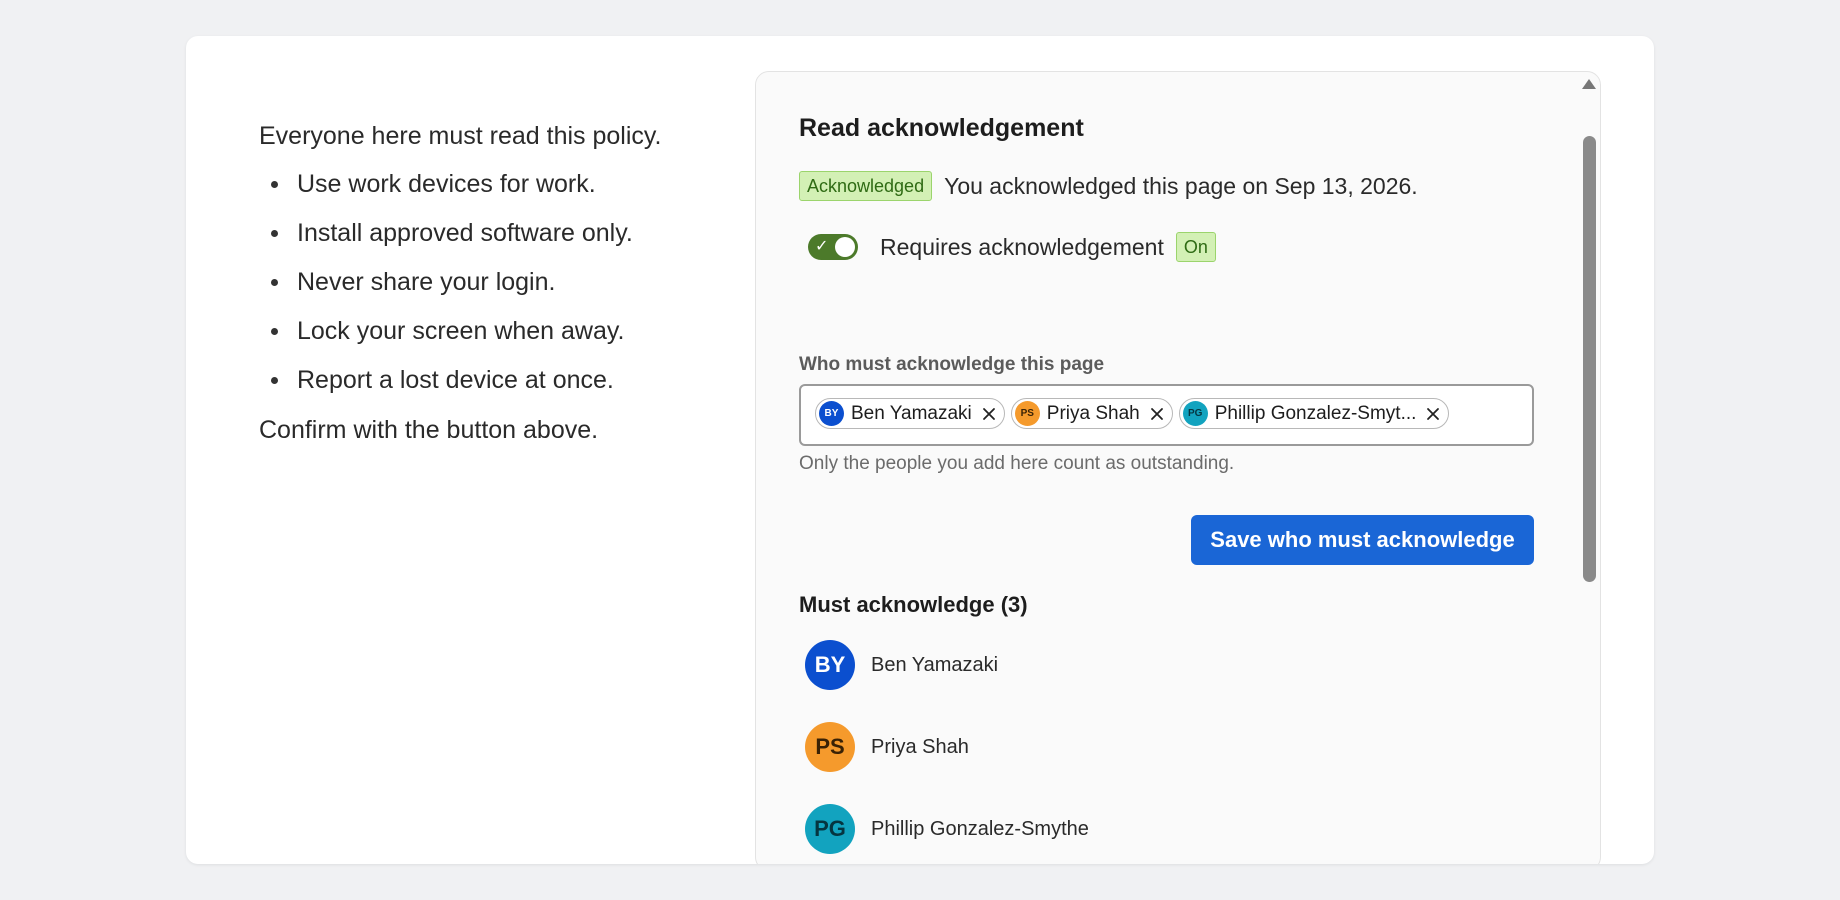 This screenshot has height=900, width=1840. What do you see at coordinates (1589, 359) in the screenshot?
I see `scrollbar-thumb` at bounding box center [1589, 359].